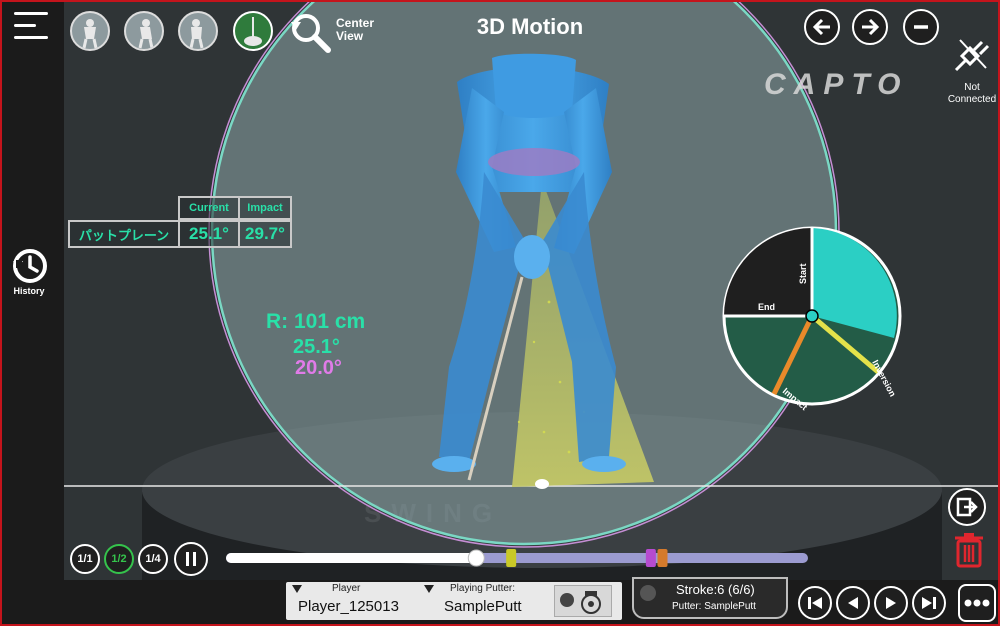  What do you see at coordinates (265, 208) in the screenshot?
I see `col-impact-header: Impact` at bounding box center [265, 208].